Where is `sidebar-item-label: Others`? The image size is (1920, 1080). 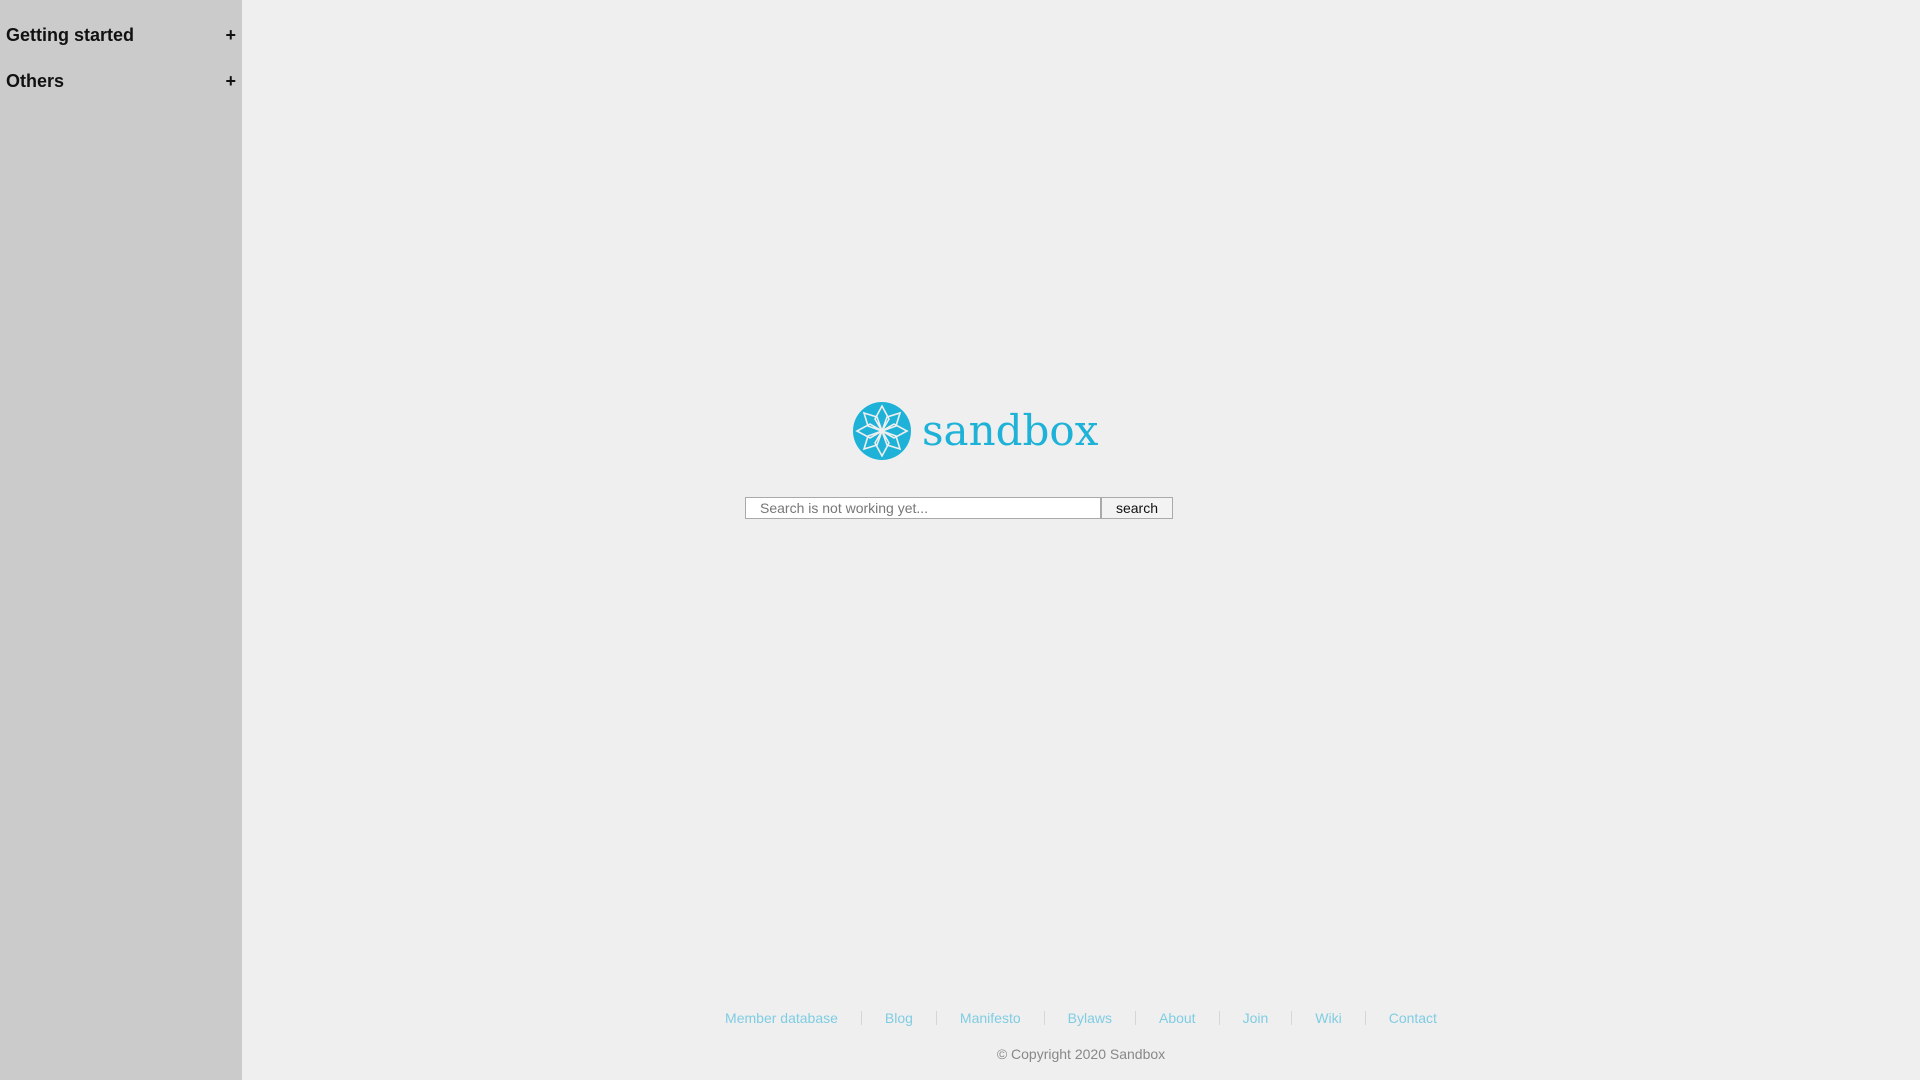
sidebar-item-label: Others is located at coordinates (35, 80).